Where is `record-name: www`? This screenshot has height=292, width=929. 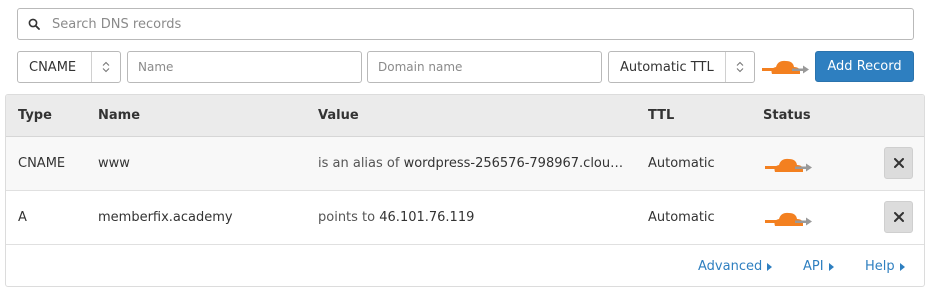
record-name: www is located at coordinates (114, 163).